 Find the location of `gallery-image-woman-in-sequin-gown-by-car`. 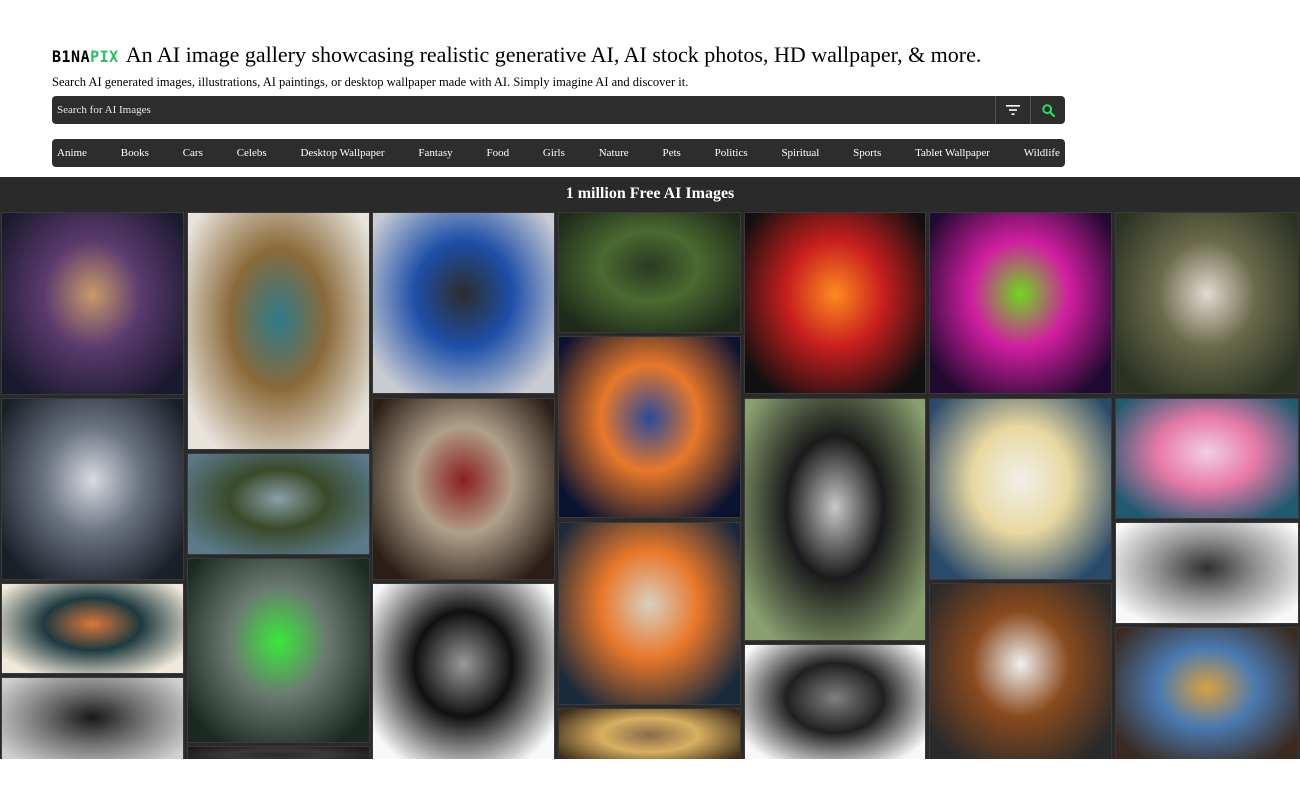

gallery-image-woman-in-sequin-gown-by-car is located at coordinates (92, 303).